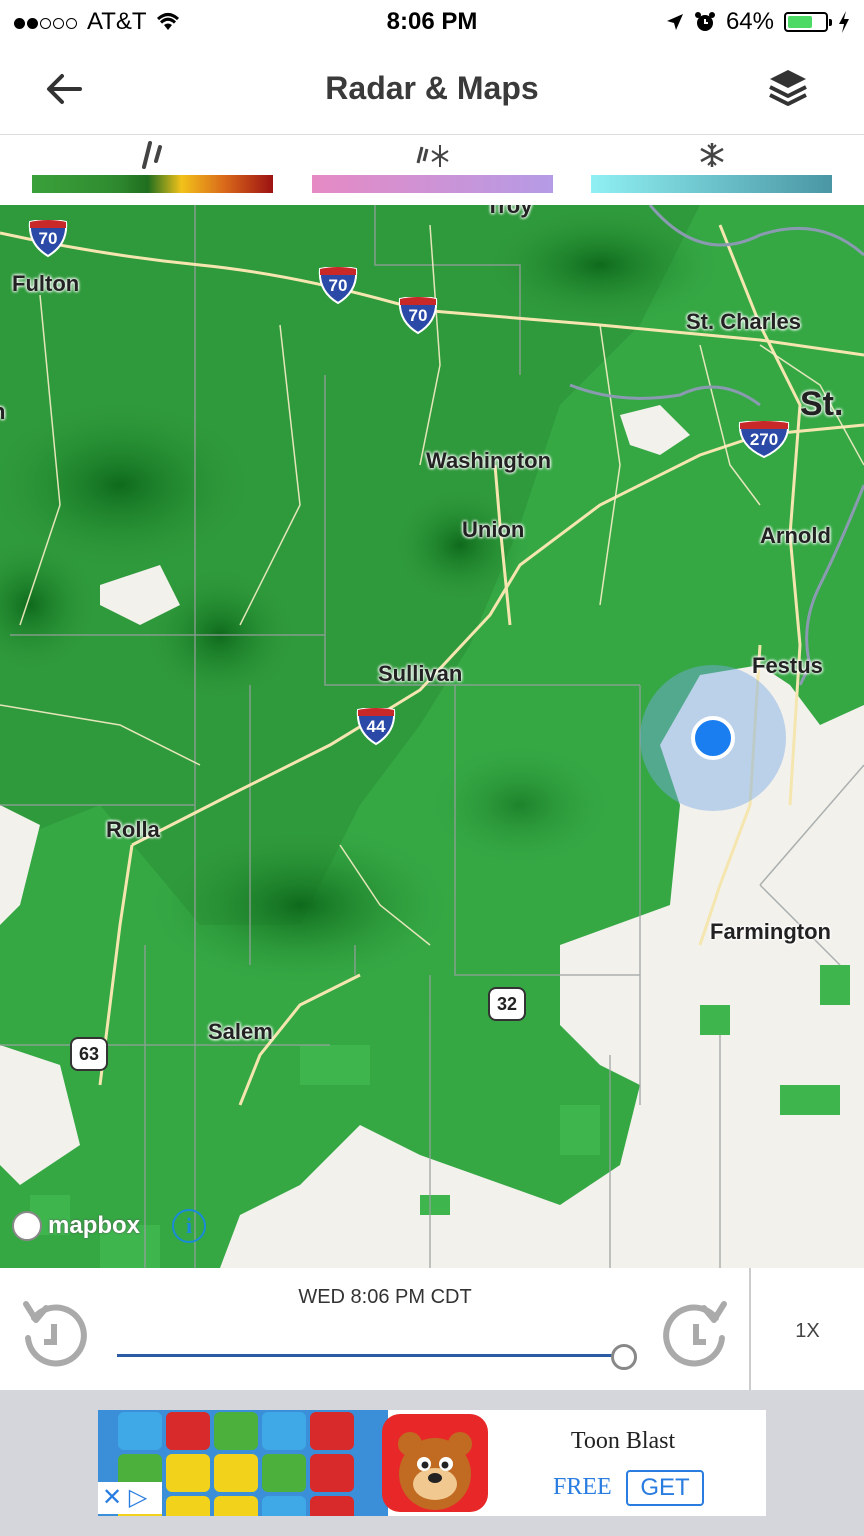  What do you see at coordinates (844, 22) in the screenshot?
I see `charging-icon` at bounding box center [844, 22].